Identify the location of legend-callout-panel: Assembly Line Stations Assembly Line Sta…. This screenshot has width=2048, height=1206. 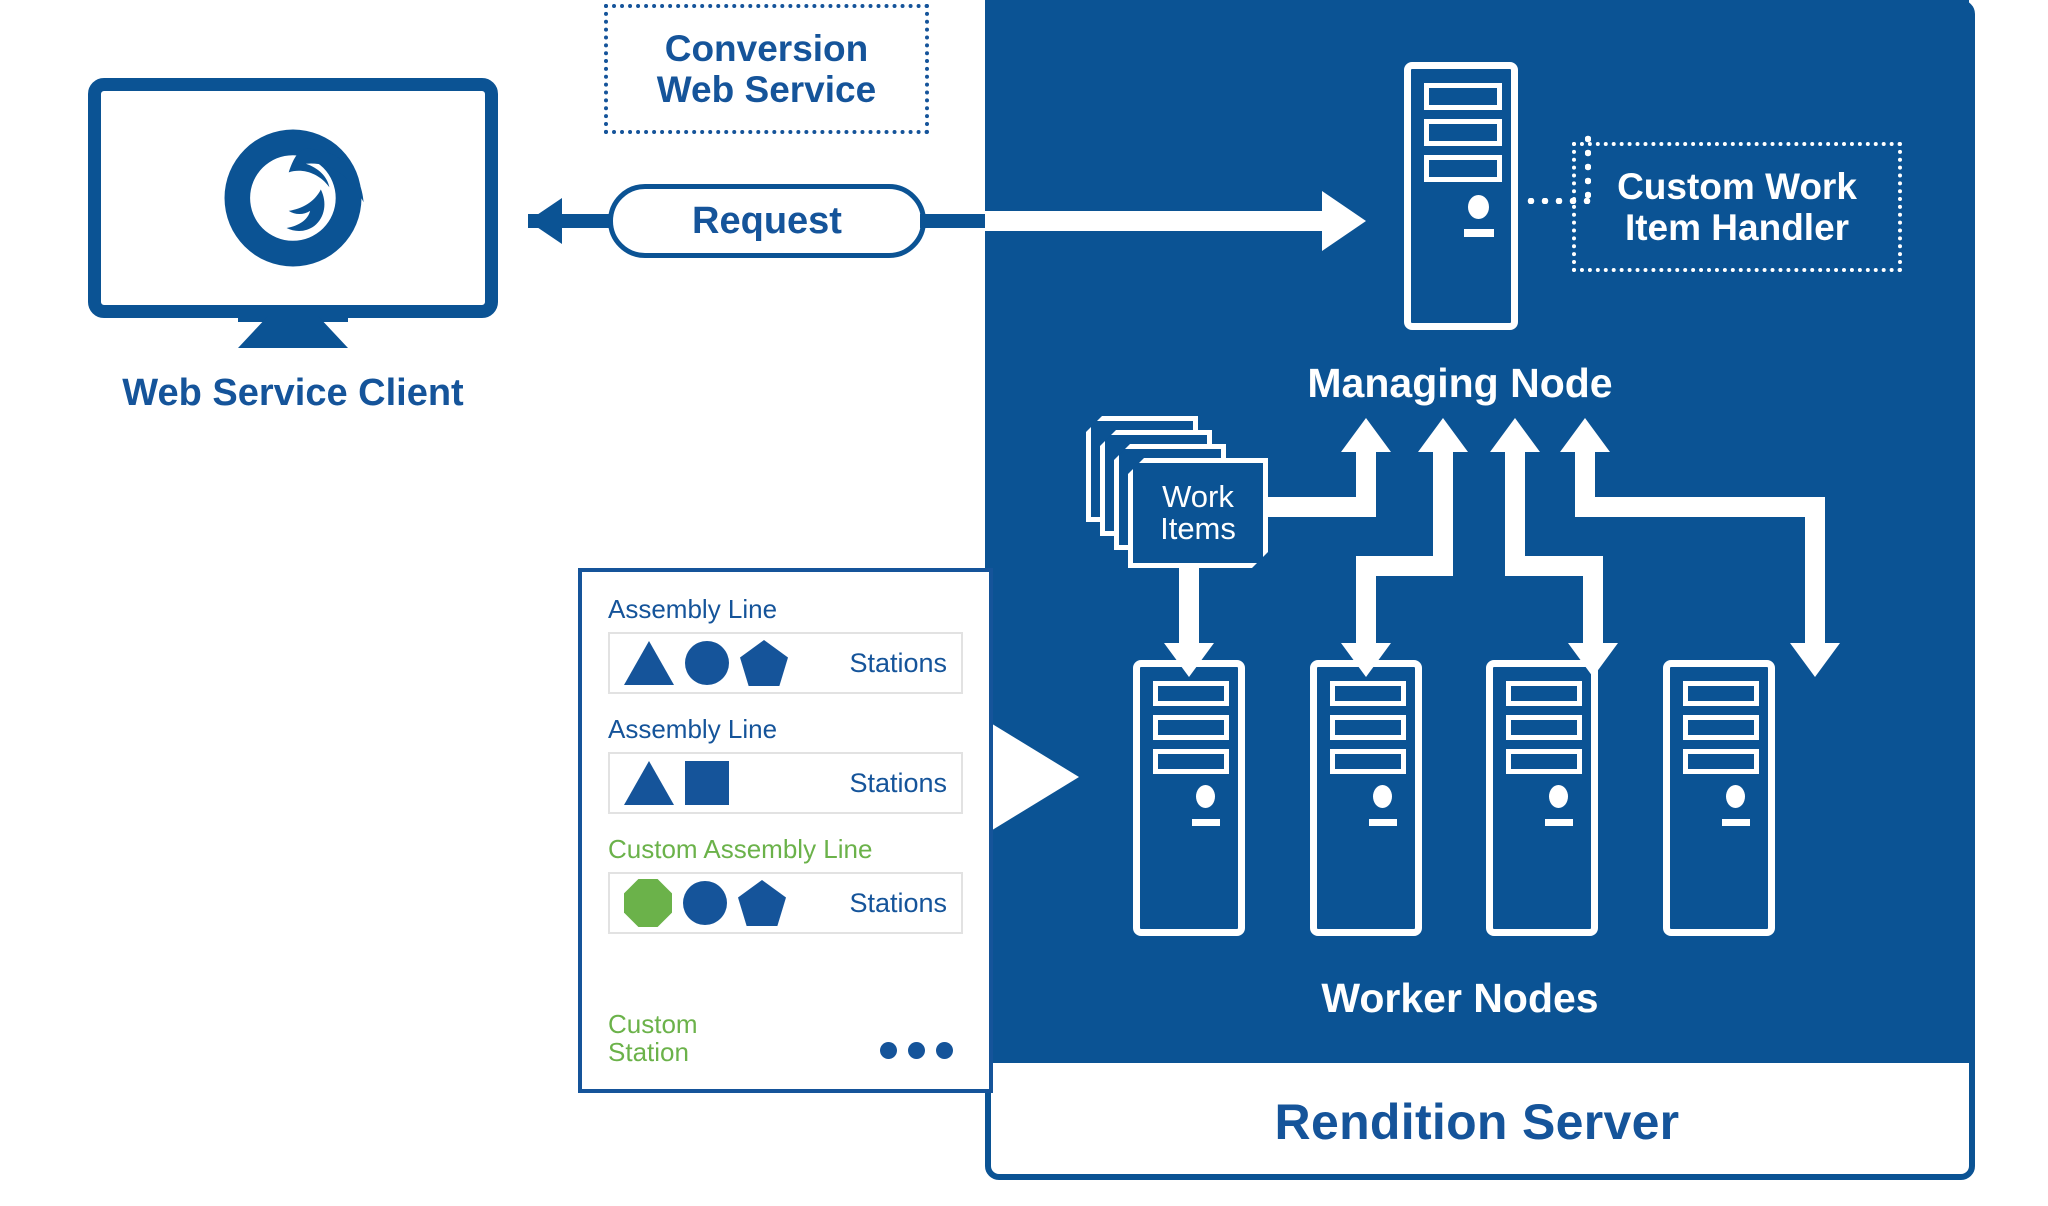
(785, 830).